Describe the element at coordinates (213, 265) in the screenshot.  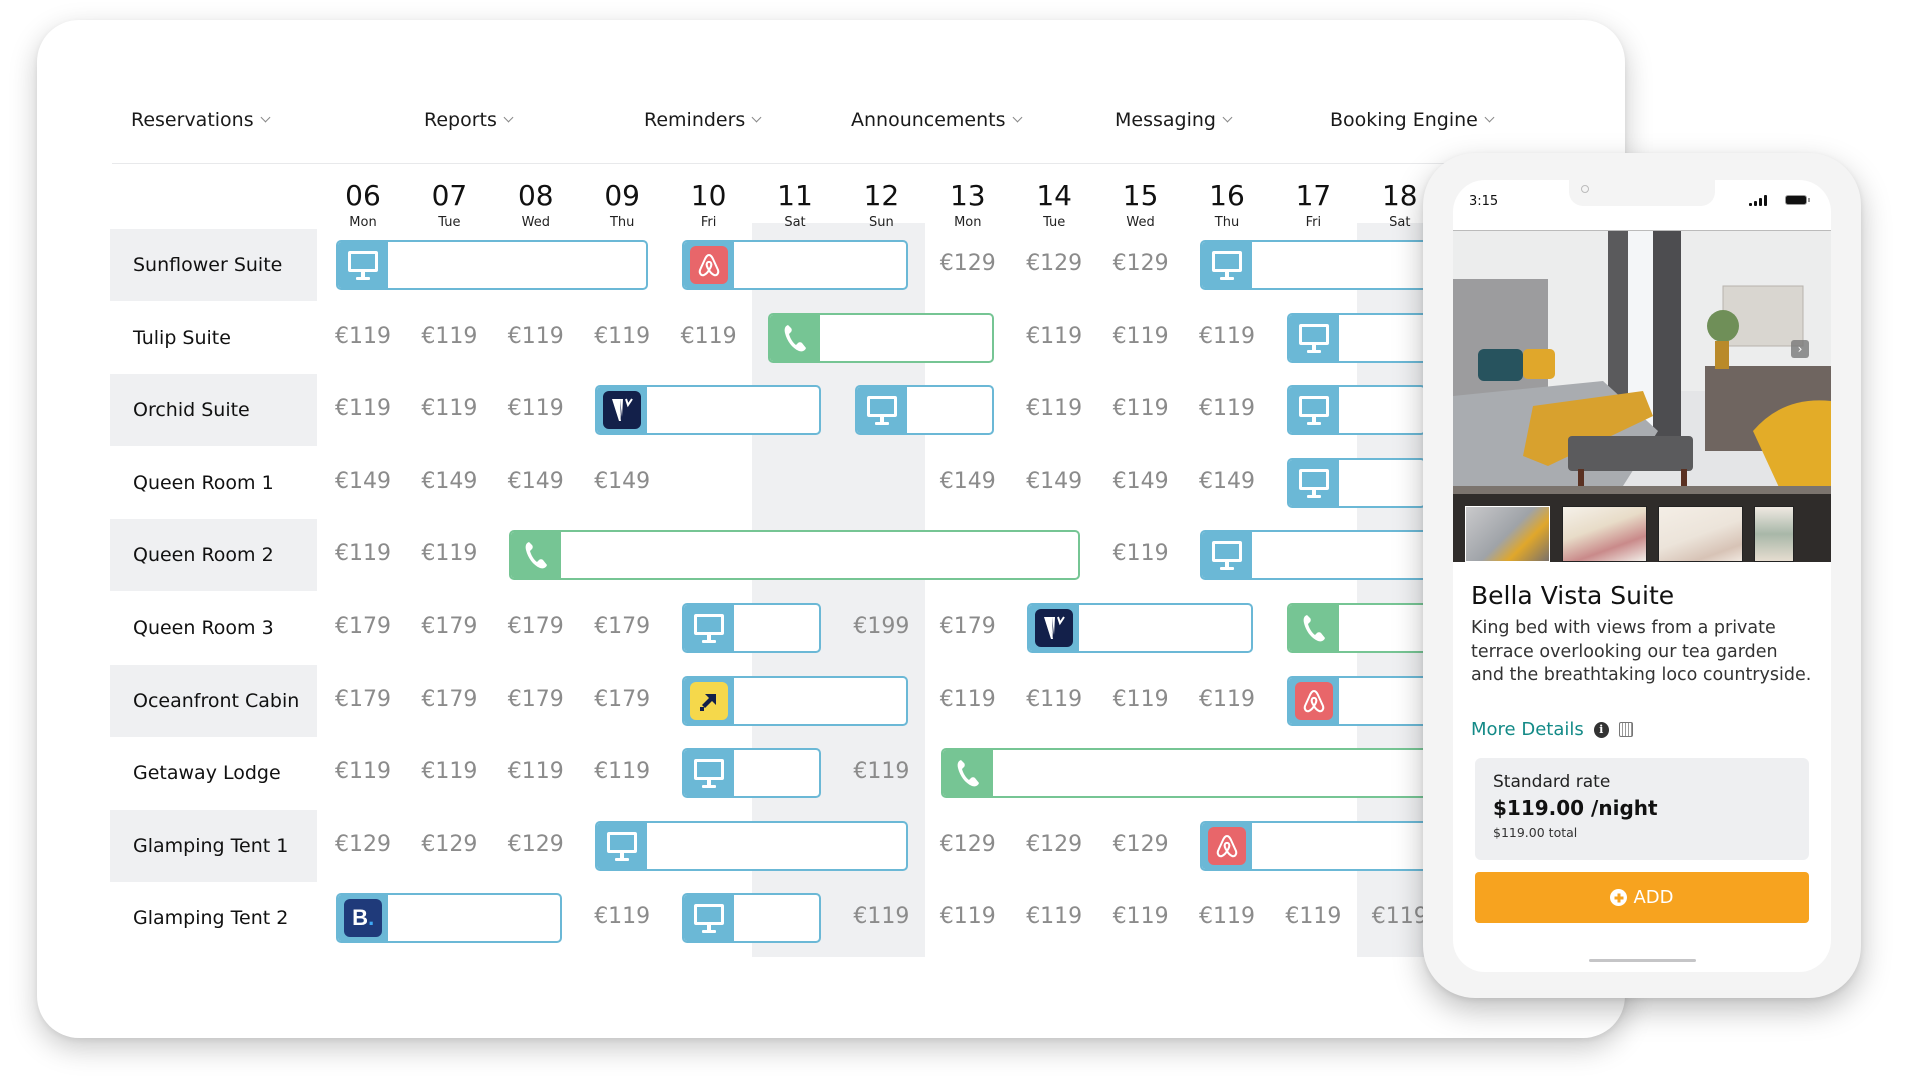
I see `room-label: Sunflower Suite` at that location.